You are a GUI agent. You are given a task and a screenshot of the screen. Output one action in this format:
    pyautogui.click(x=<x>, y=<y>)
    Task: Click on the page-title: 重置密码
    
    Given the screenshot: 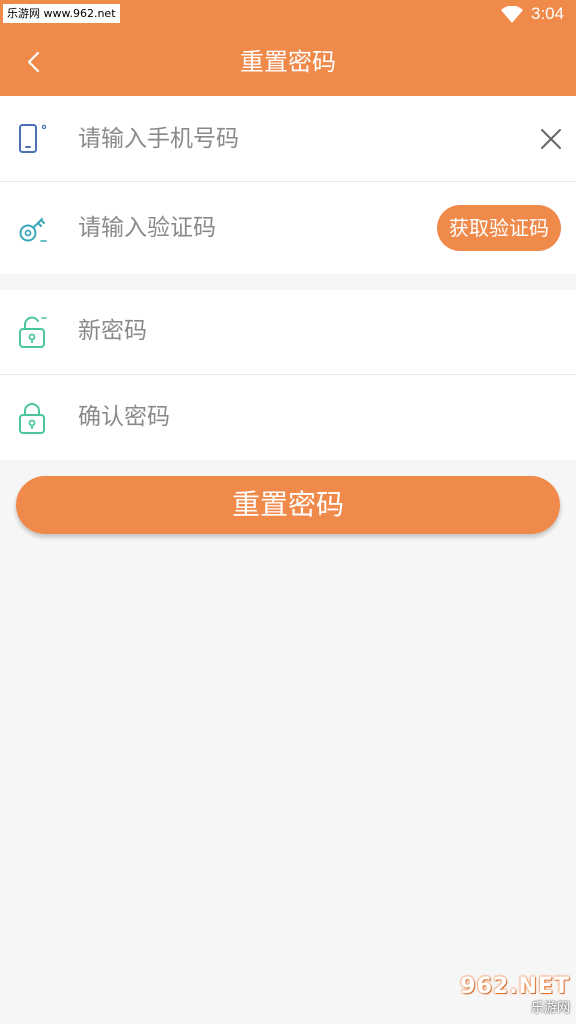 What is the action you would take?
    pyautogui.click(x=288, y=62)
    